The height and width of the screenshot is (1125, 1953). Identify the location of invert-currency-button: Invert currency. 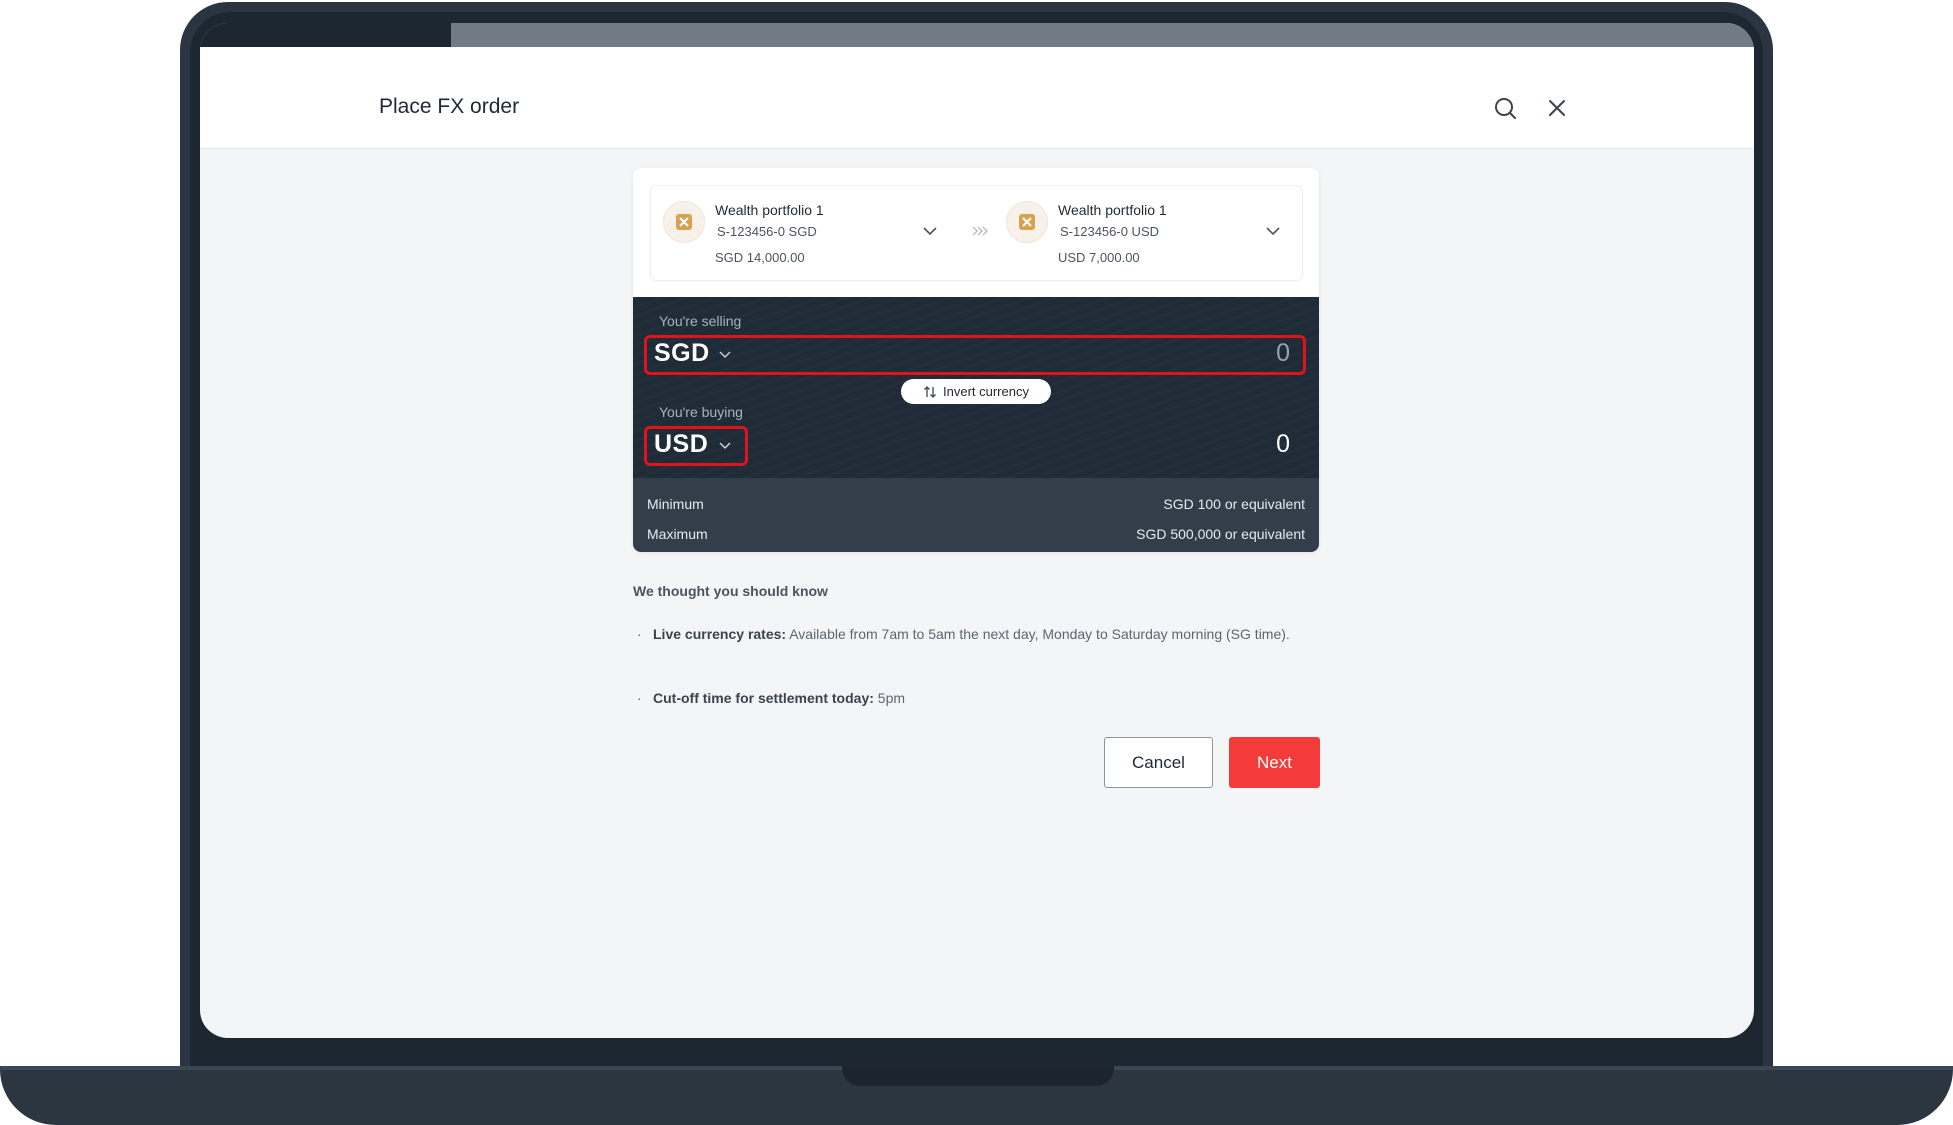
(976, 391).